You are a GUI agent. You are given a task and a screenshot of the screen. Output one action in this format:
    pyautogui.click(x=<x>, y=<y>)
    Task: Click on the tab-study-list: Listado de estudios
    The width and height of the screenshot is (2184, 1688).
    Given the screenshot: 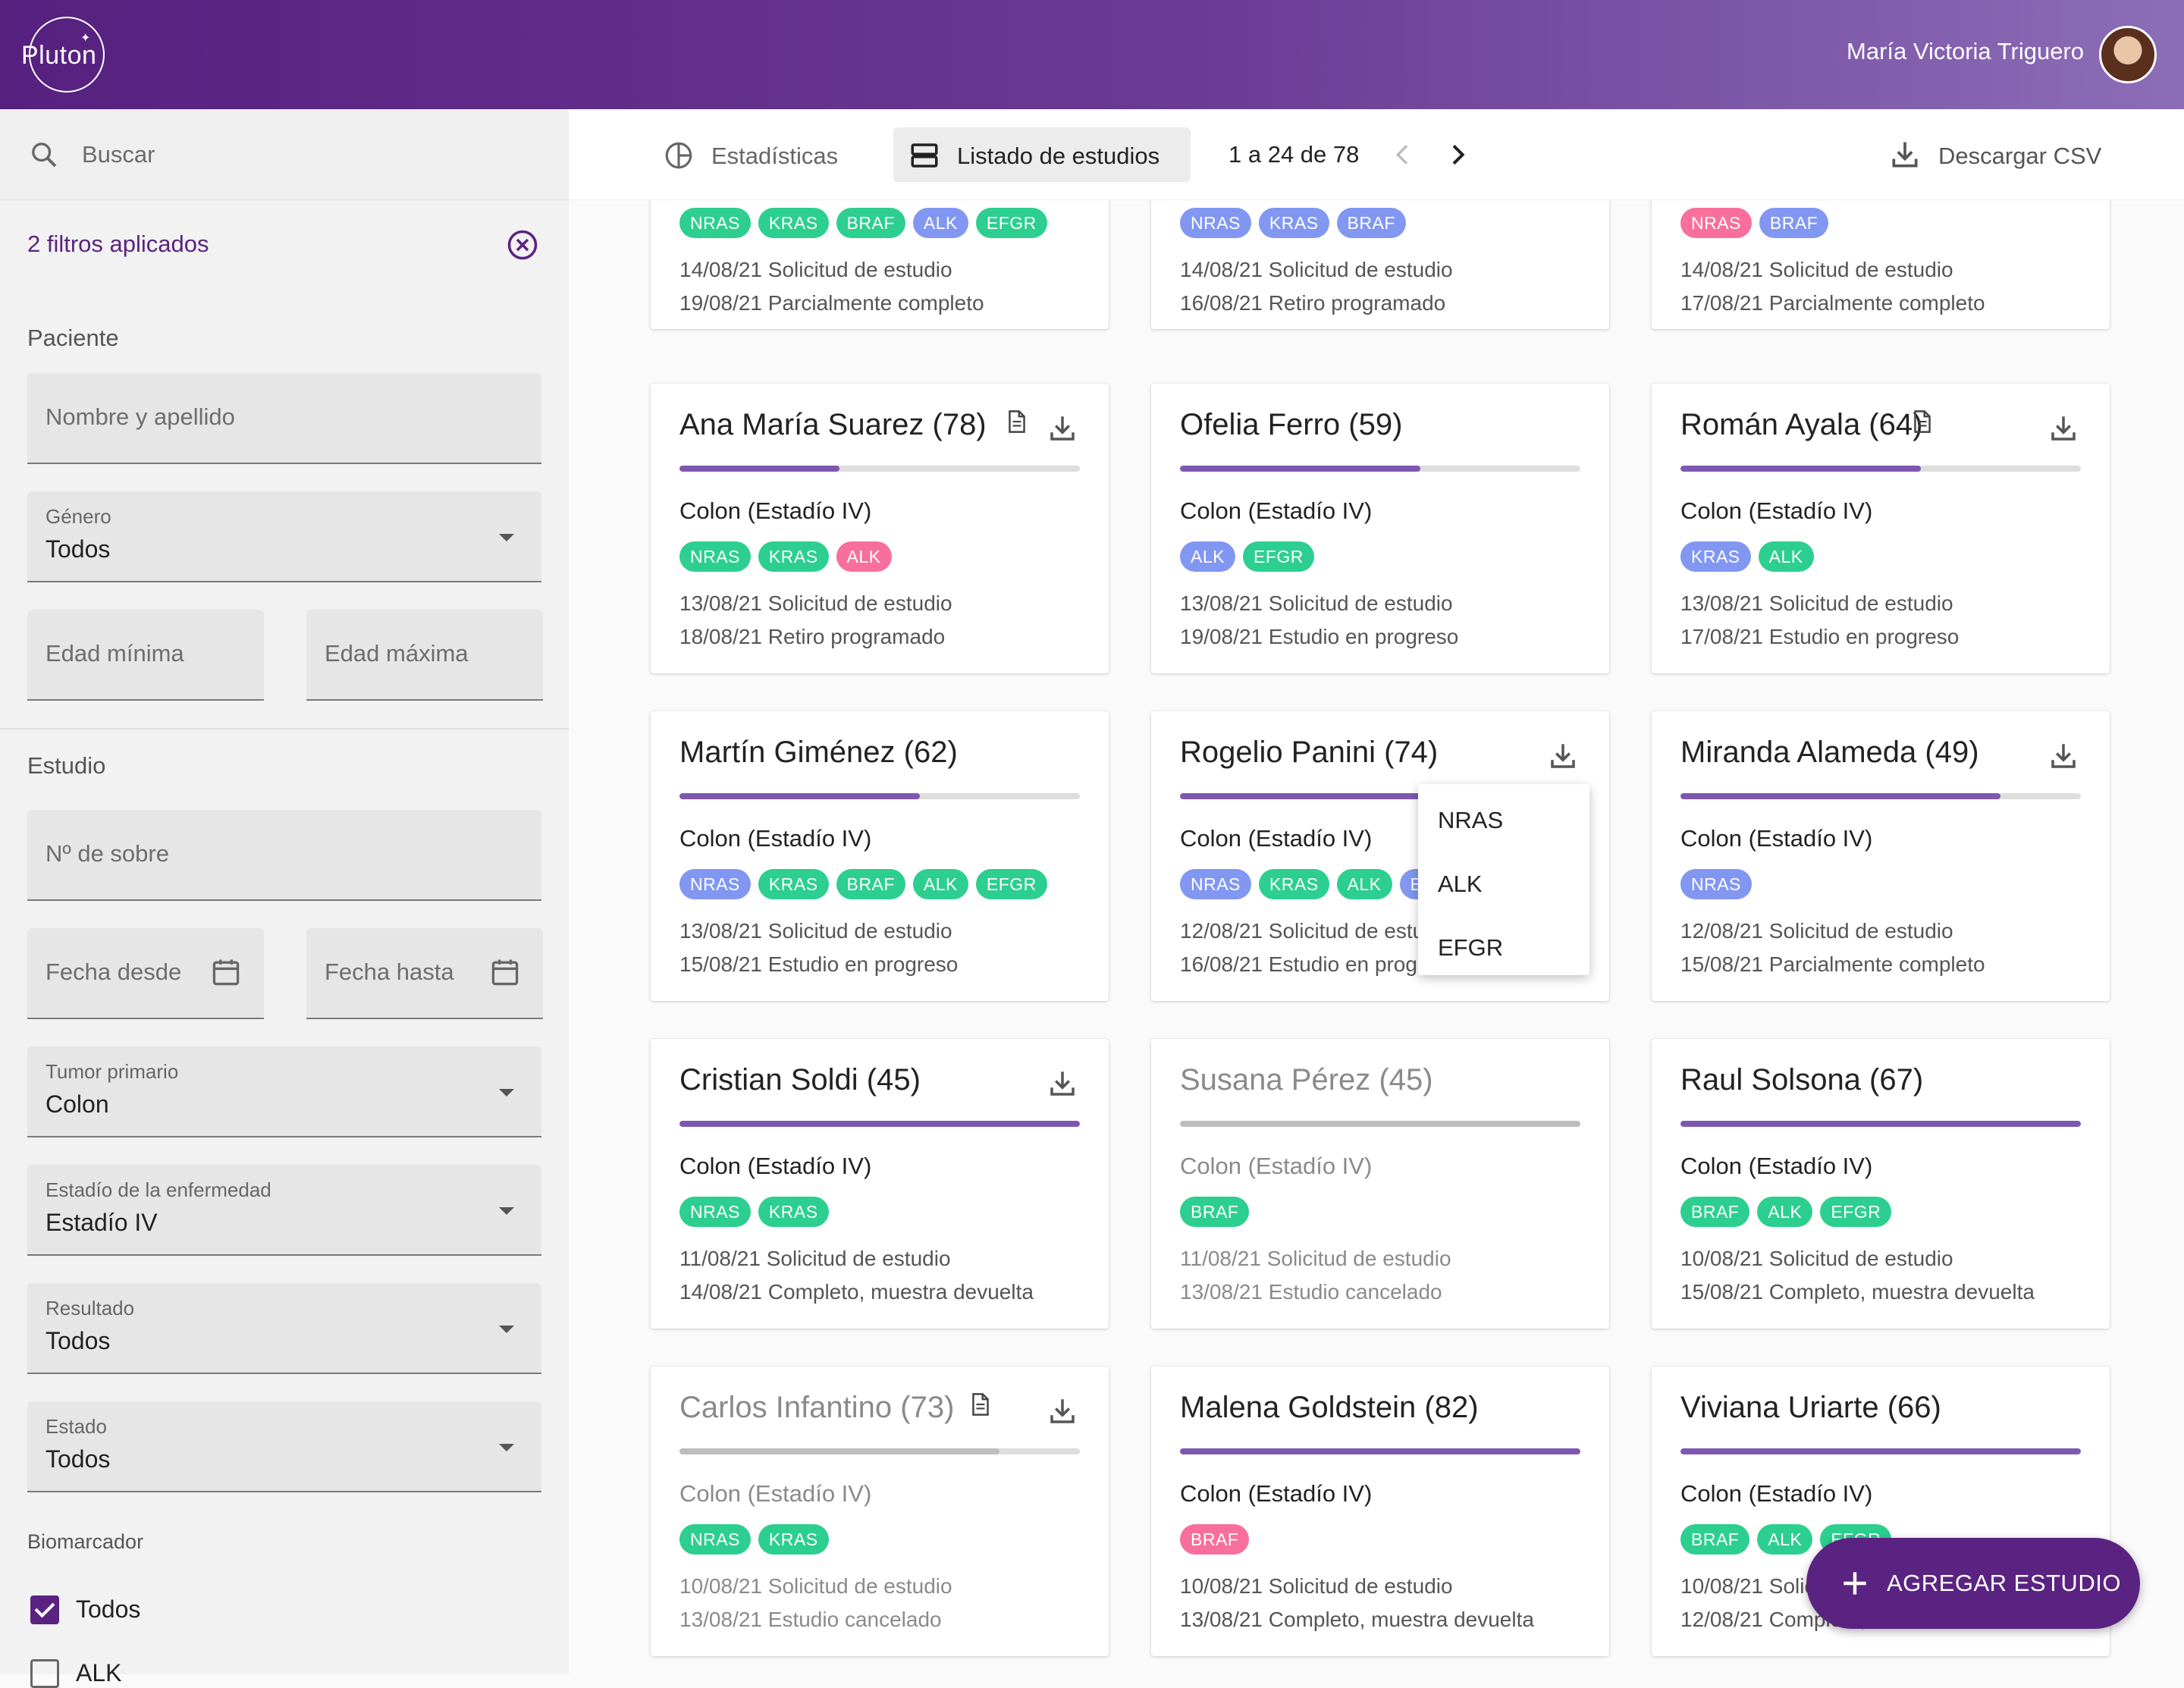 What is the action you would take?
    pyautogui.click(x=1042, y=154)
    